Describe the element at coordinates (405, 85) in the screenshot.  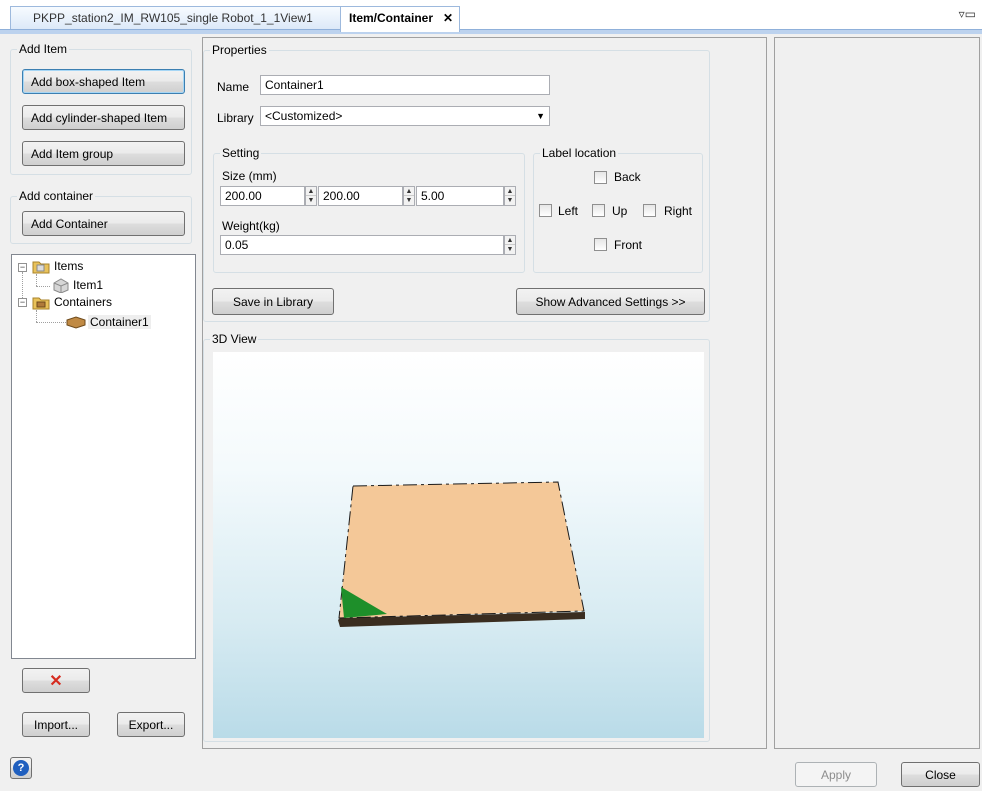
I see `name-input: Container1` at that location.